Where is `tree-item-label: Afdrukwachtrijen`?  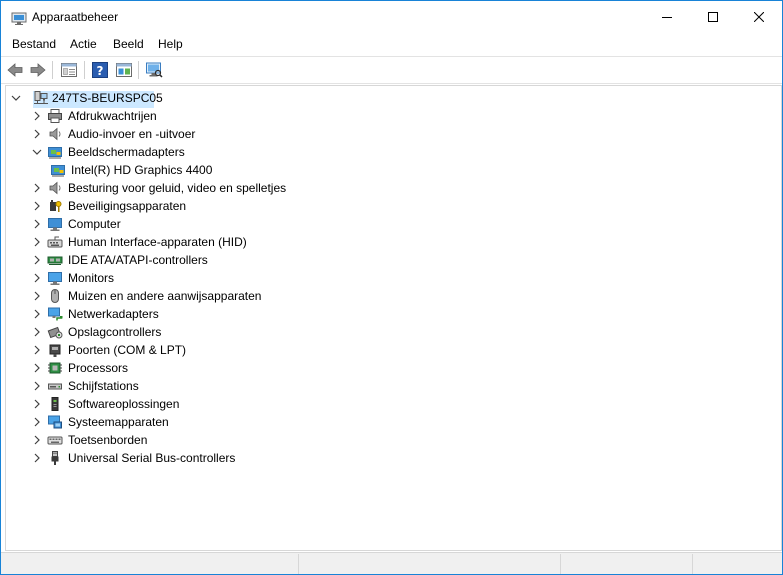 tree-item-label: Afdrukwachtrijen is located at coordinates (112, 116).